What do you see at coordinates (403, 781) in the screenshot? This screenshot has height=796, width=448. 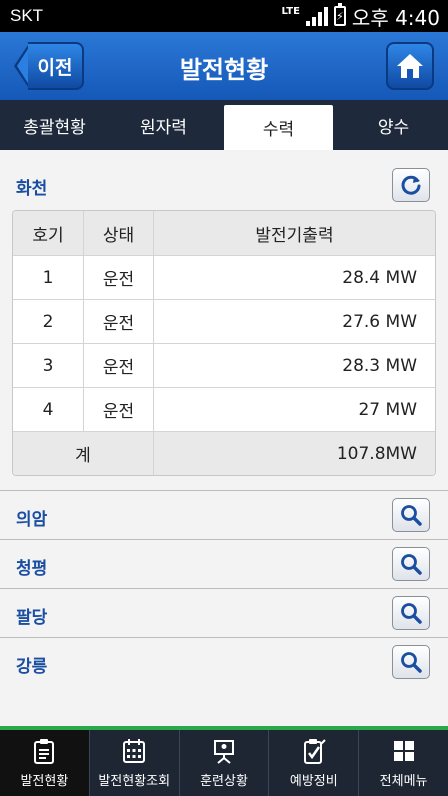 I see `nav-label: 전체메뉴` at bounding box center [403, 781].